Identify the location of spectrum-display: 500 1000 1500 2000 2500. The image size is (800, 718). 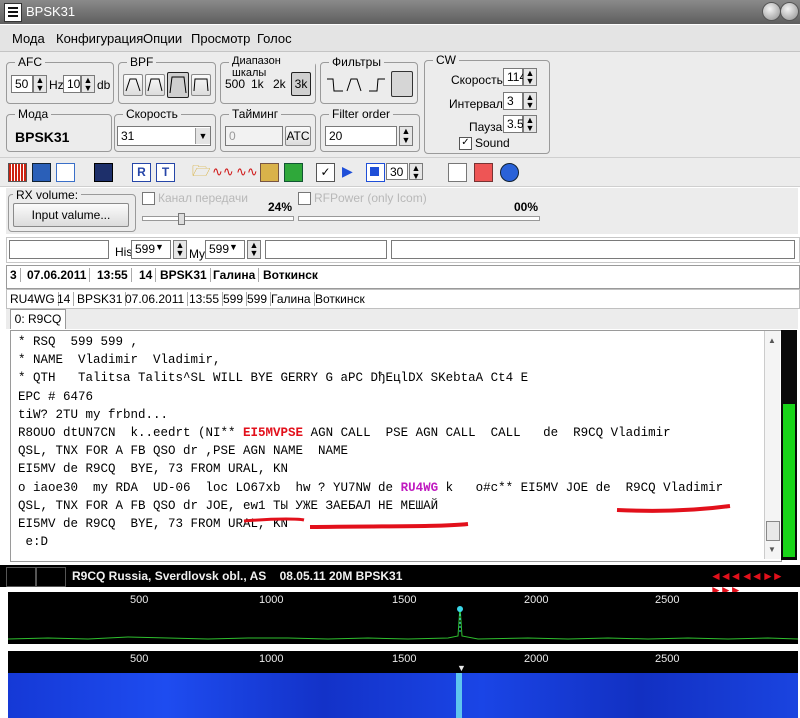
(403, 618).